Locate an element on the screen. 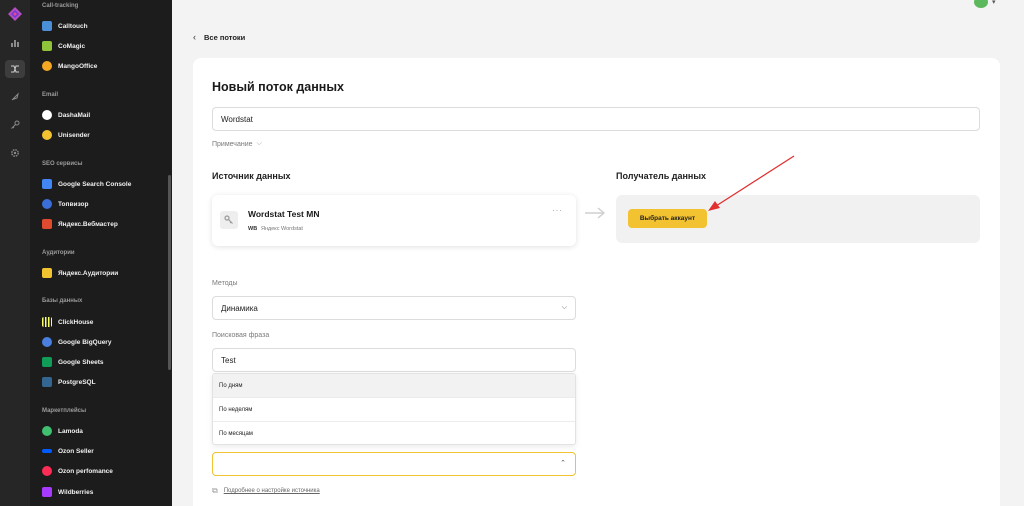 This screenshot has height=506, width=1024. section-title-email: Email is located at coordinates (50, 95).